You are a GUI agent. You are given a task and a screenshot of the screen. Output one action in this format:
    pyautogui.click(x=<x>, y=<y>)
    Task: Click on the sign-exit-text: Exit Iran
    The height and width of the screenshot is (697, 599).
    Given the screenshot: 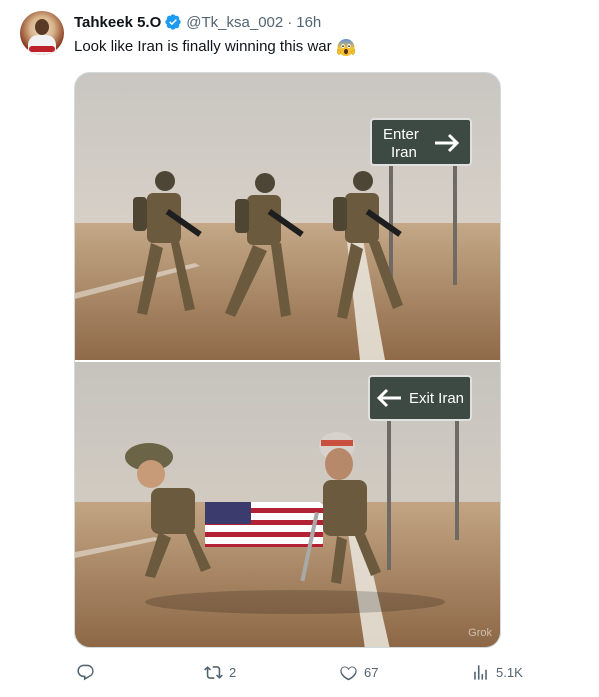 What is the action you would take?
    pyautogui.click(x=436, y=398)
    